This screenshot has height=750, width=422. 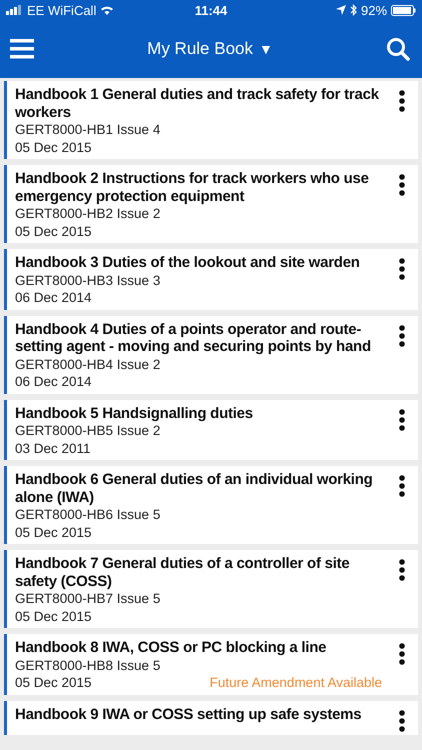 I want to click on handbook-card: Handbook 9 IWA or COSS setting up safe systems, so click(x=211, y=718).